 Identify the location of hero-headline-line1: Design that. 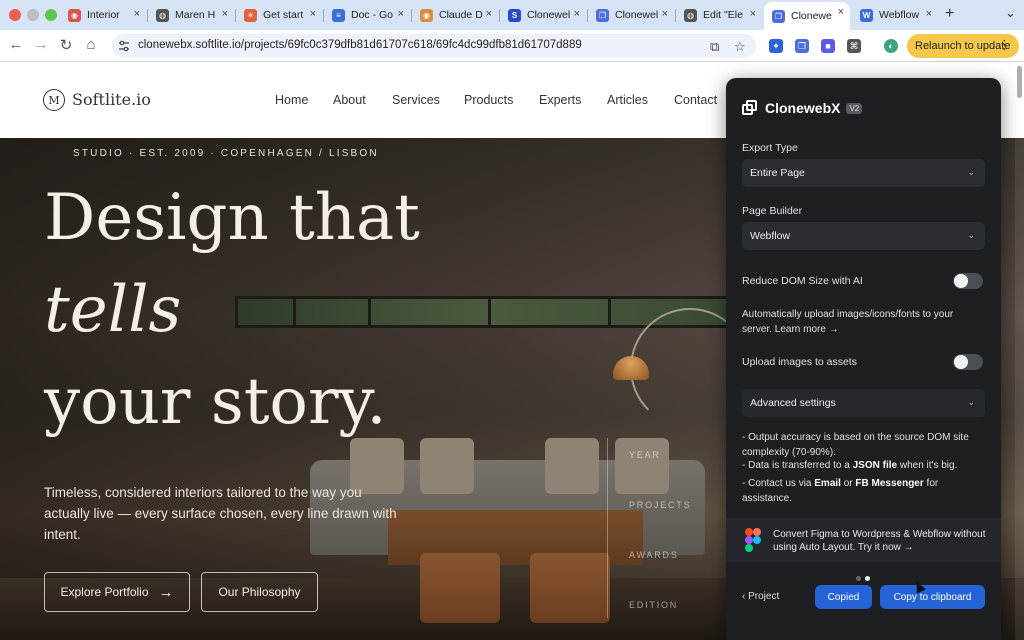
(232, 218).